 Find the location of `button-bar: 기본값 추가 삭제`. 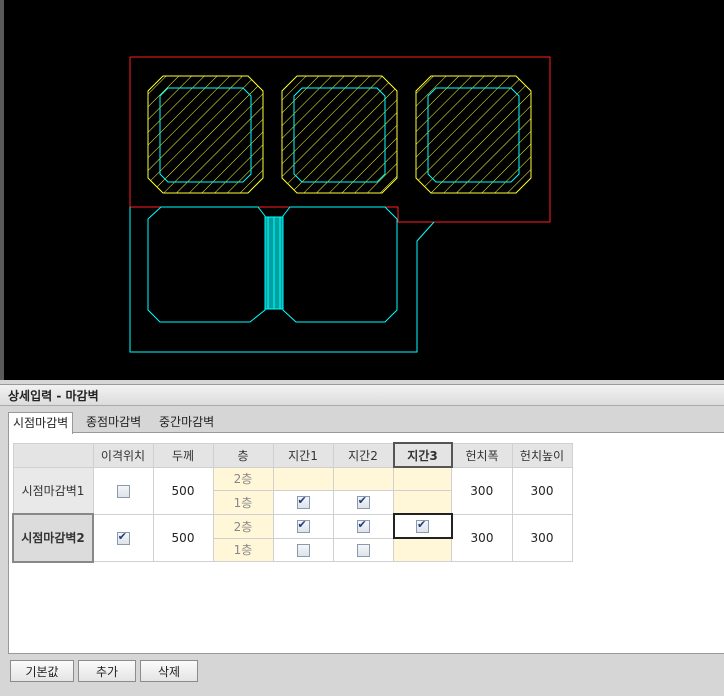

button-bar: 기본값 추가 삭제 is located at coordinates (362, 676).